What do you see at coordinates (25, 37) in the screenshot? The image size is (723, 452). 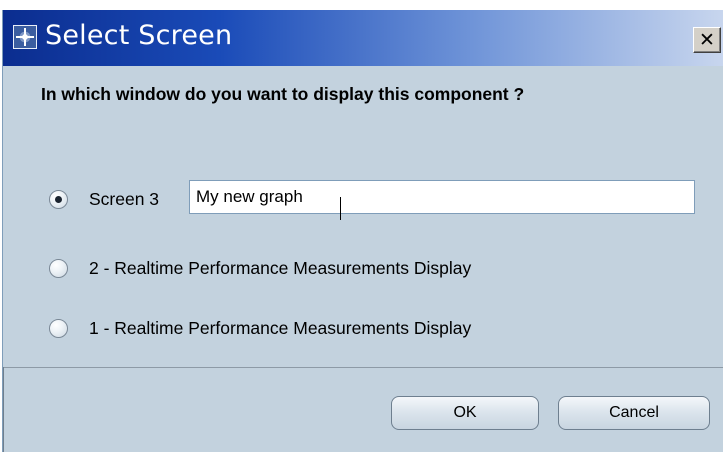 I see `app-icon` at bounding box center [25, 37].